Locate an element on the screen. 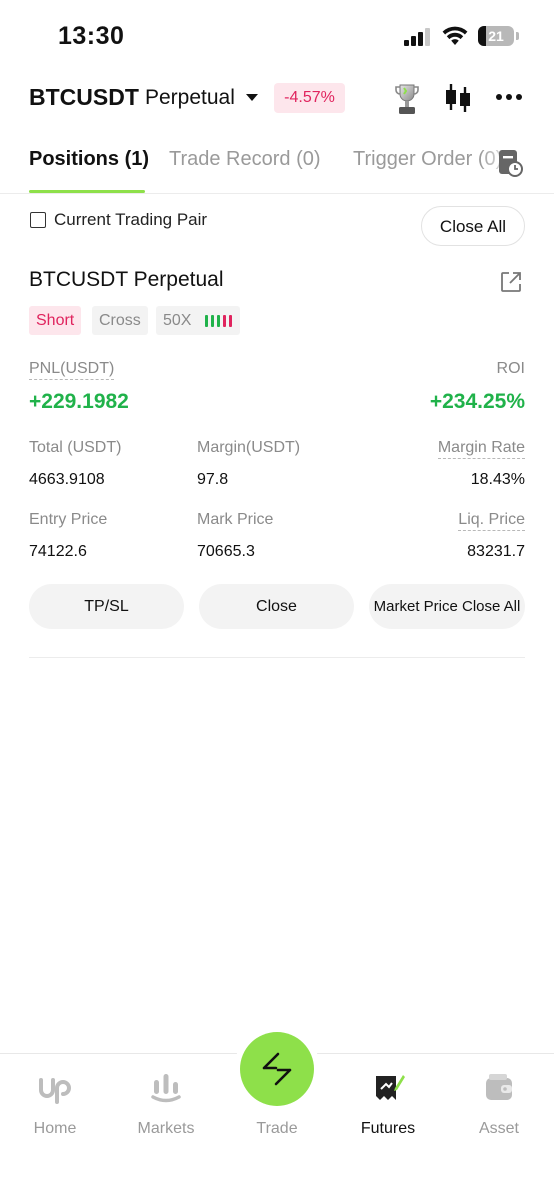 The width and height of the screenshot is (554, 1199). nav-trade-label: Trade is located at coordinates (277, 1128).